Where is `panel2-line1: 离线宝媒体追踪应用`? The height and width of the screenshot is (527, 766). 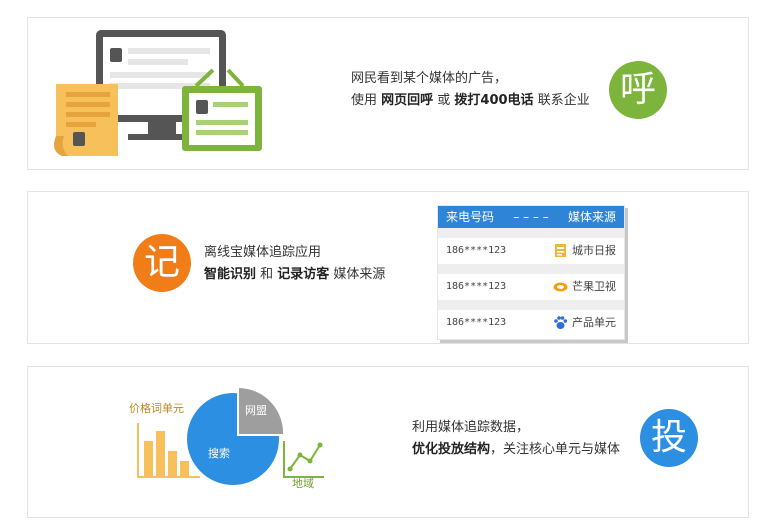
panel2-line1: 离线宝媒体追踪应用 is located at coordinates (263, 252).